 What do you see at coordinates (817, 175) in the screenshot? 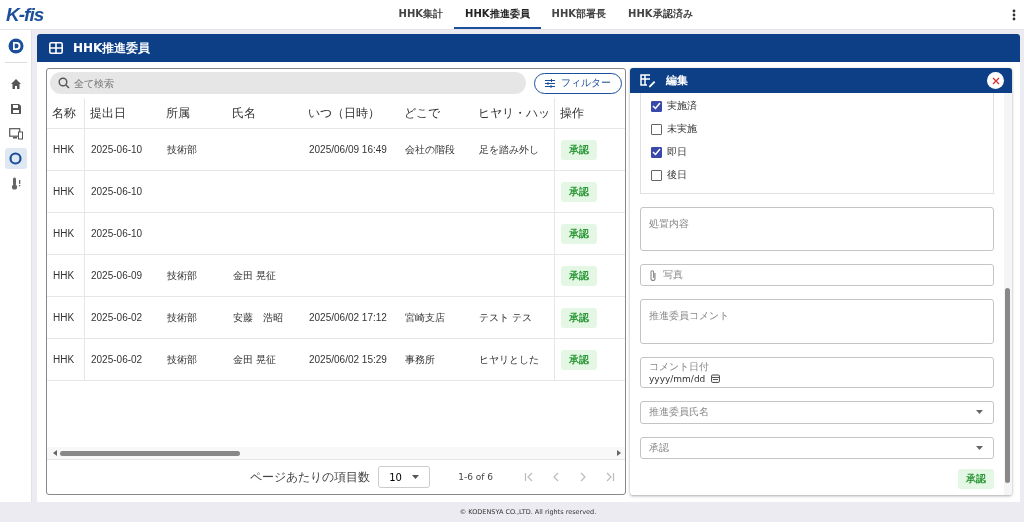
I see `checkbox-option: 後日` at bounding box center [817, 175].